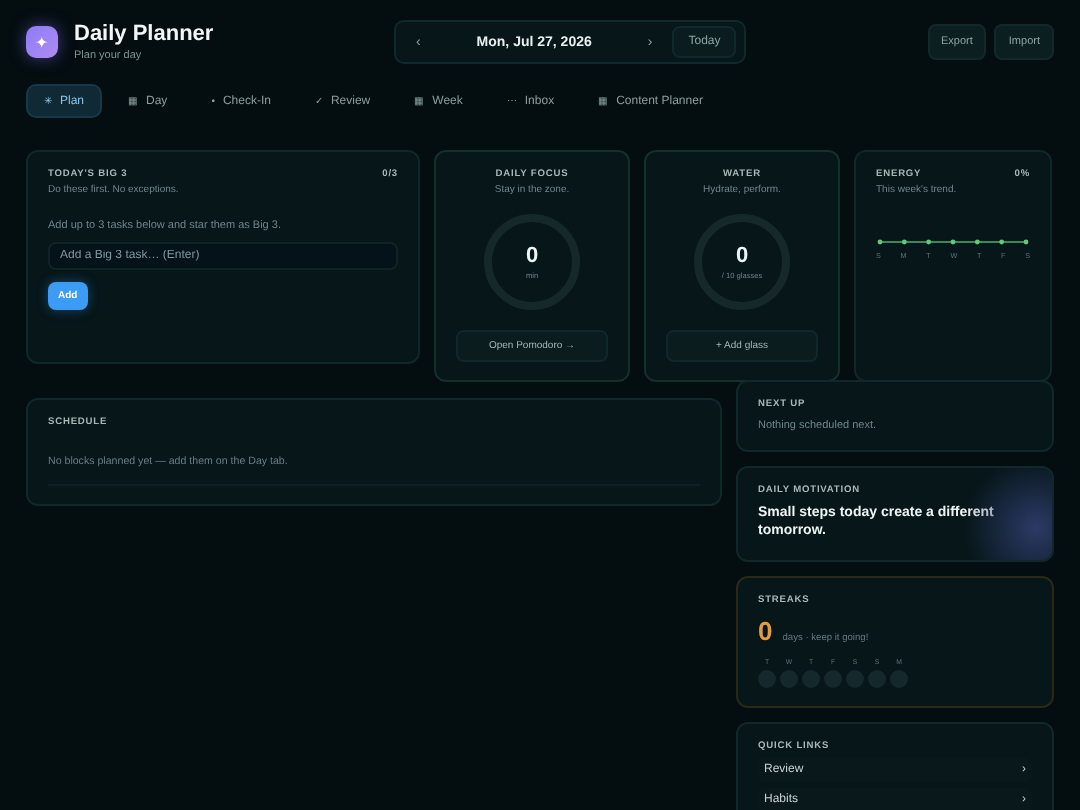 The height and width of the screenshot is (810, 1080). Describe the element at coordinates (765, 630) in the screenshot. I see `streak-count: 0` at that location.